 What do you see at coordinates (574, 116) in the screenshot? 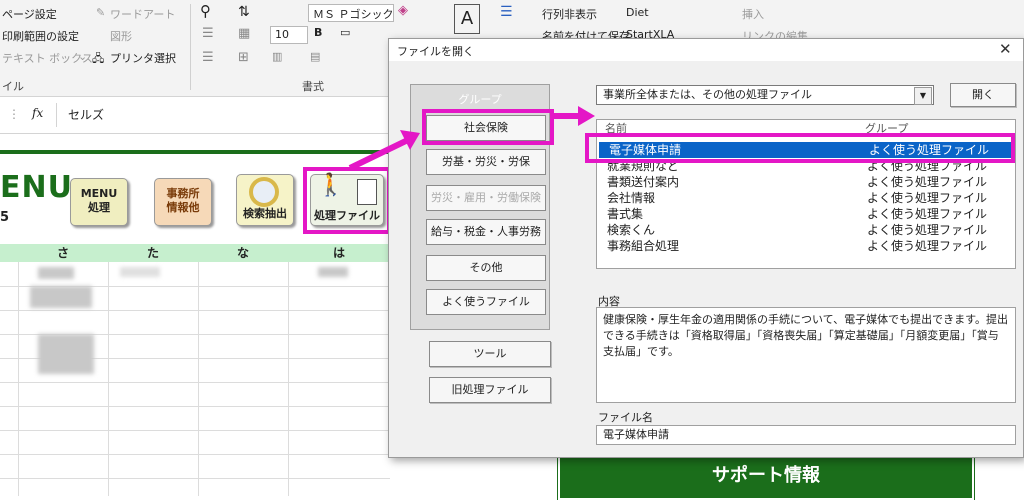
I see `arrow-to-file-list` at bounding box center [574, 116].